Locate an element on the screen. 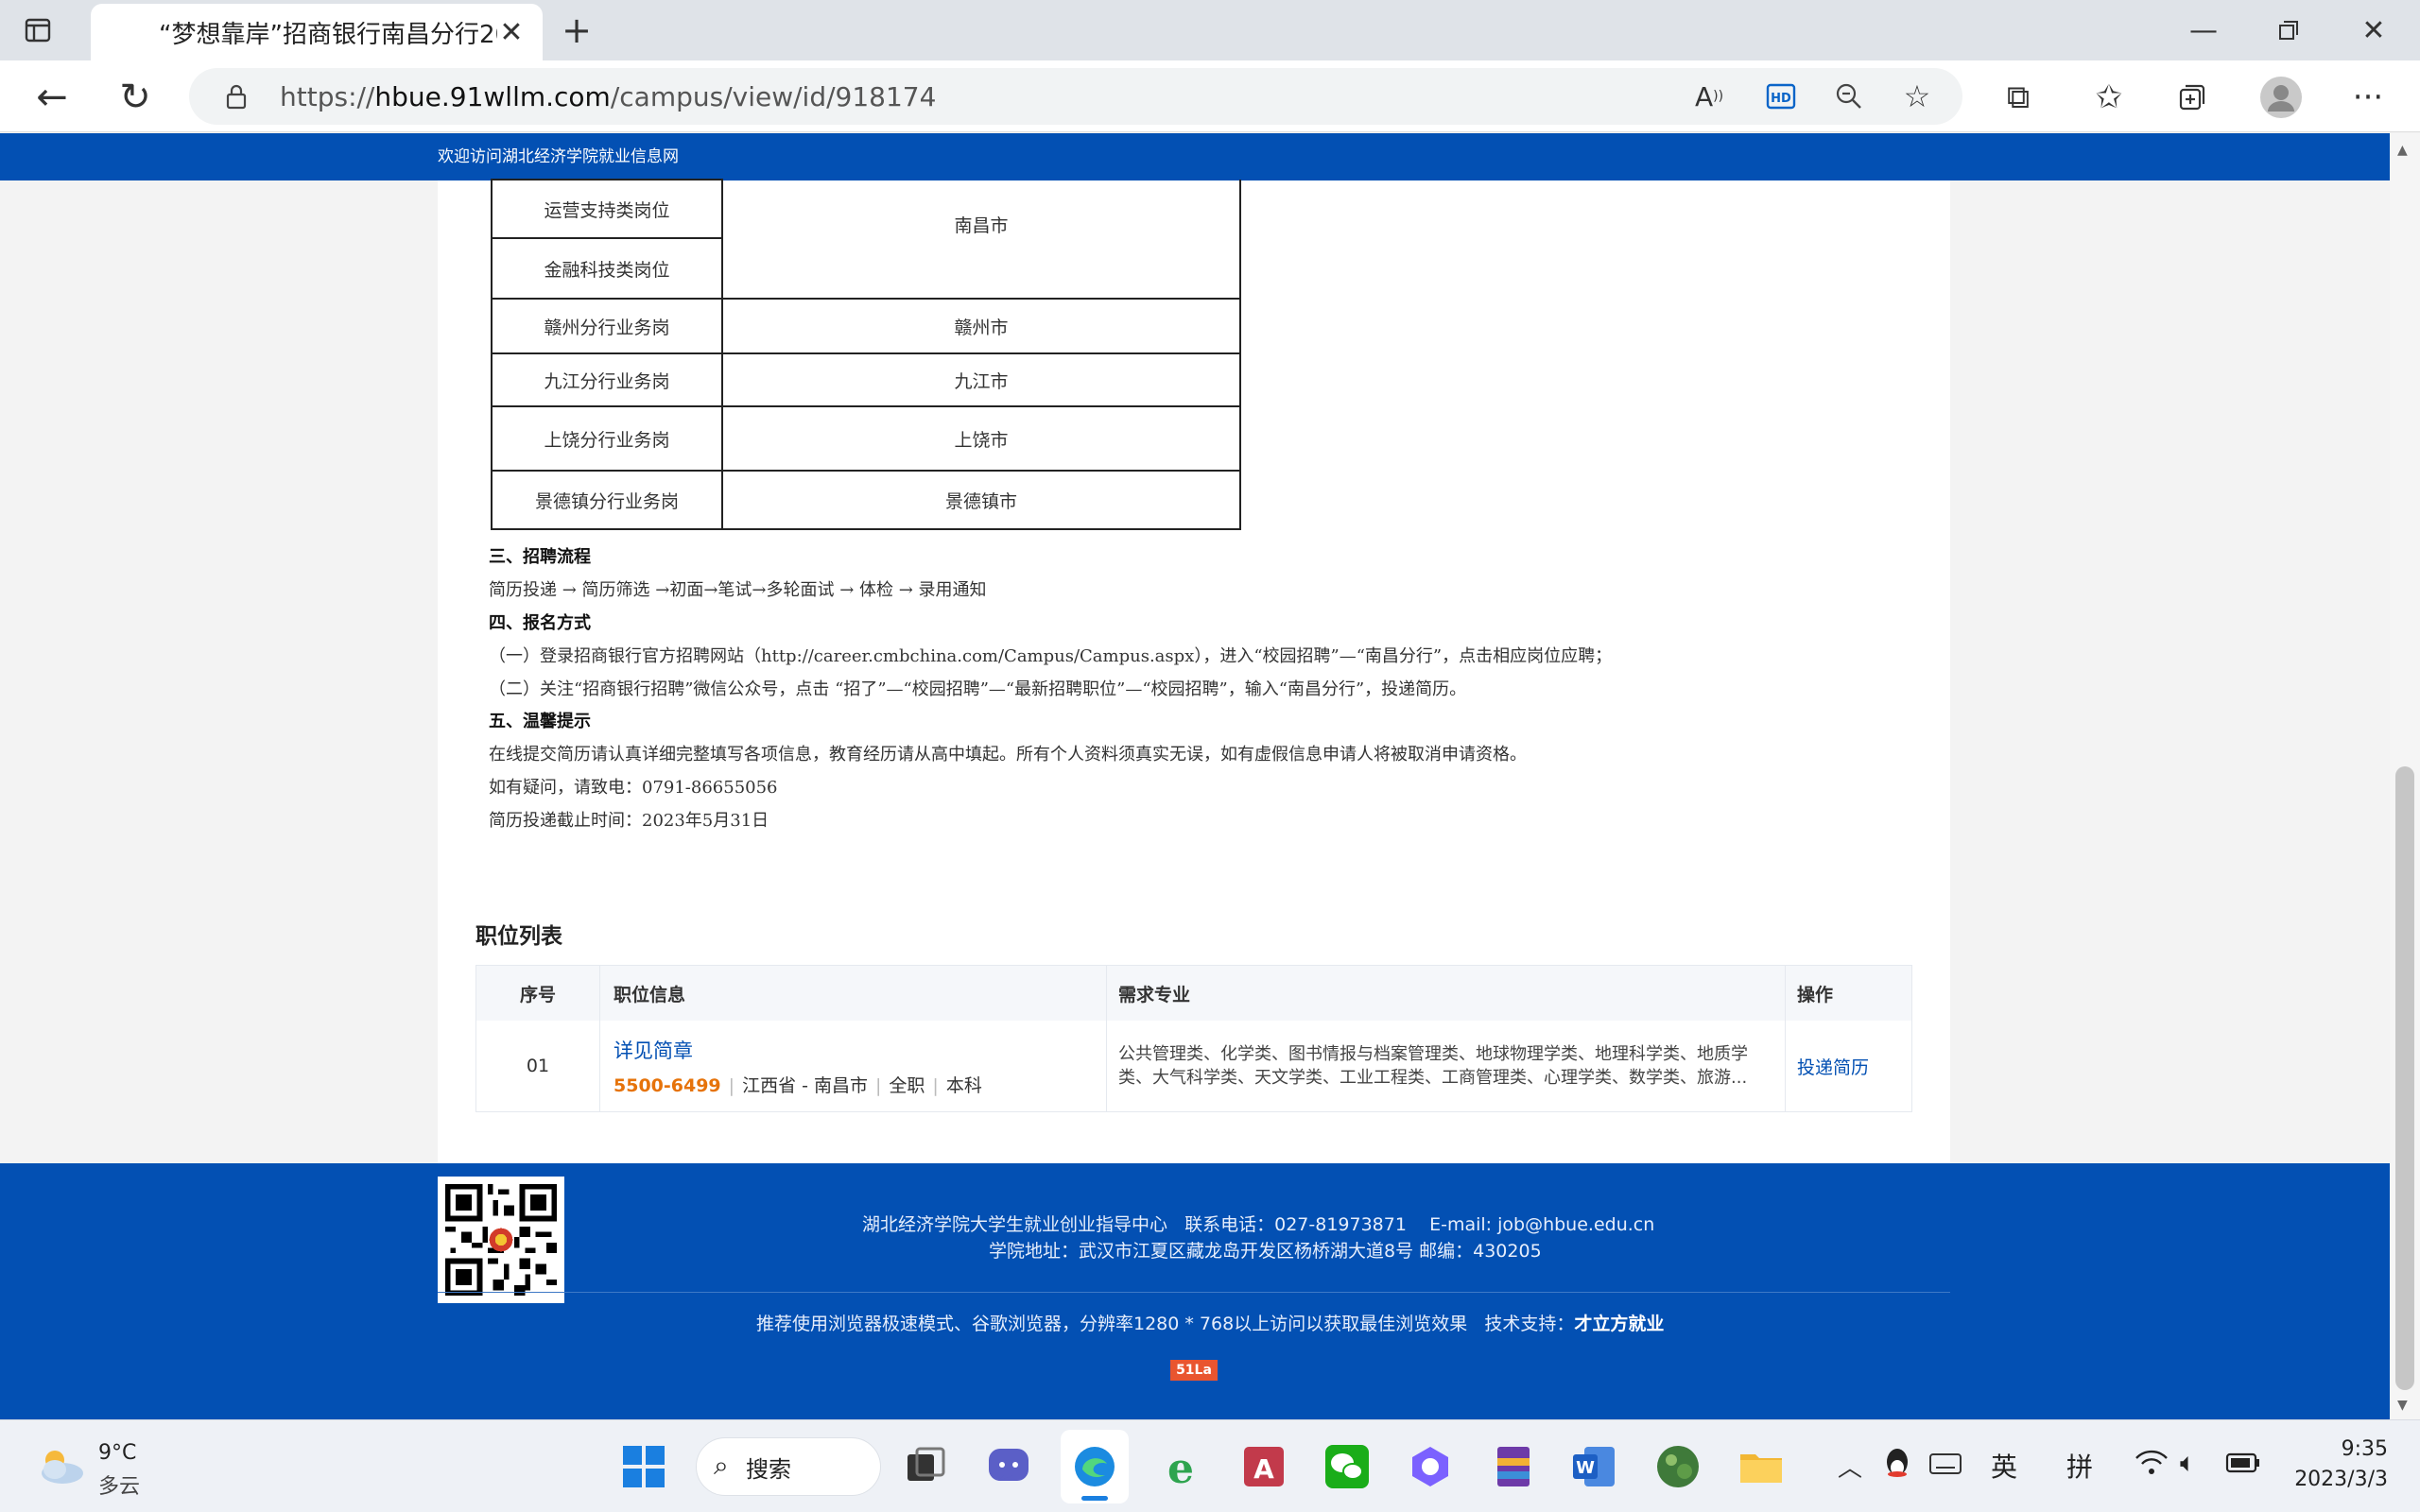 This screenshot has width=2420, height=1512. header-action: 操作 is located at coordinates (1848, 993).